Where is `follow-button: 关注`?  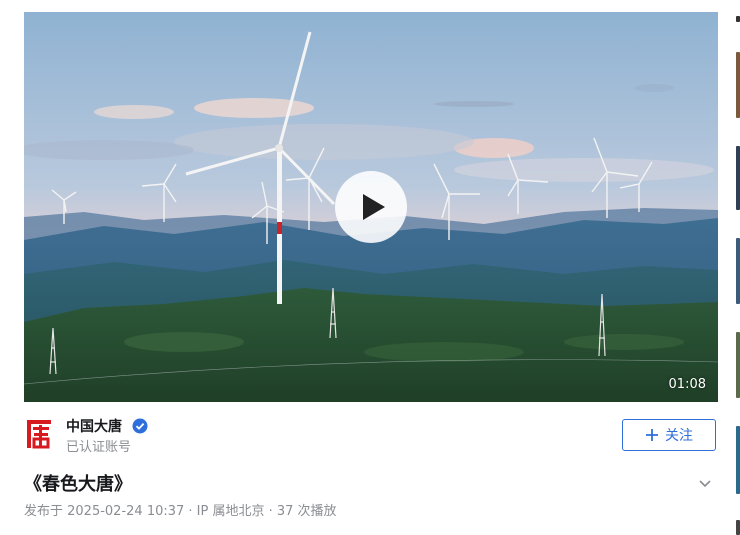 follow-button: 关注 is located at coordinates (669, 435).